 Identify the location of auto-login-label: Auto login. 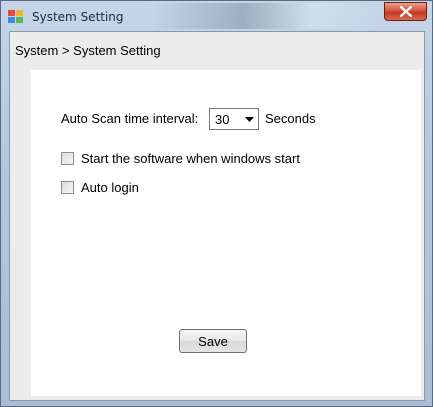
(110, 187).